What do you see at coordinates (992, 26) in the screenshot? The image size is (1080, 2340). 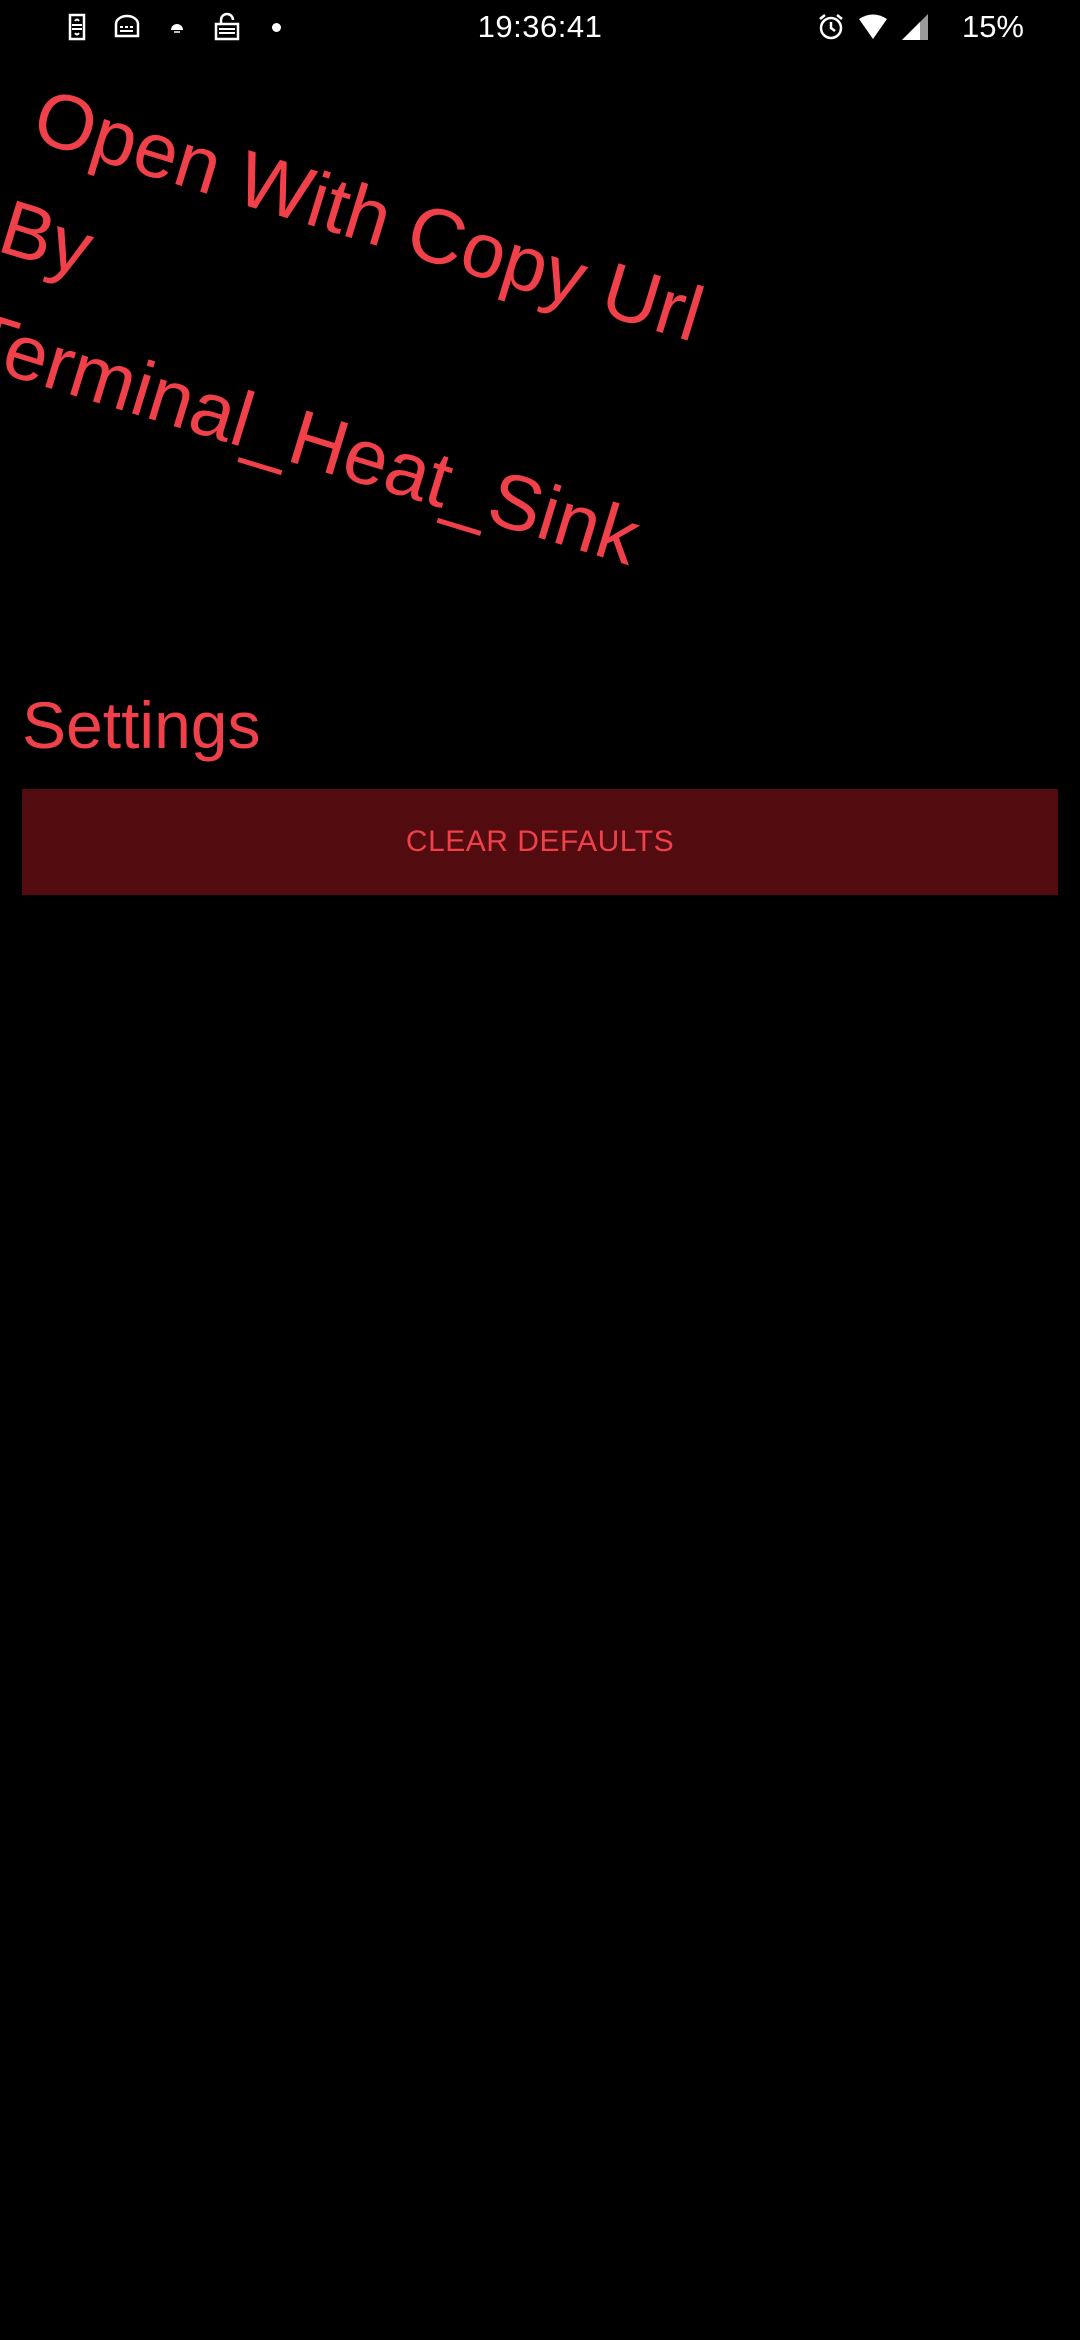 I see `battery-percentage: 15%` at bounding box center [992, 26].